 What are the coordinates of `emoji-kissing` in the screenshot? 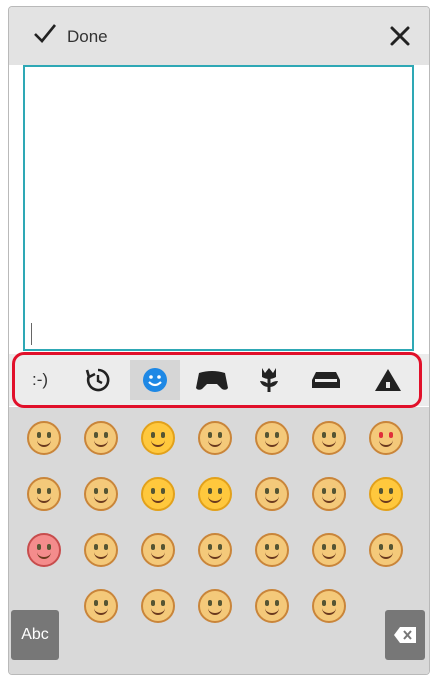 It's located at (101, 494).